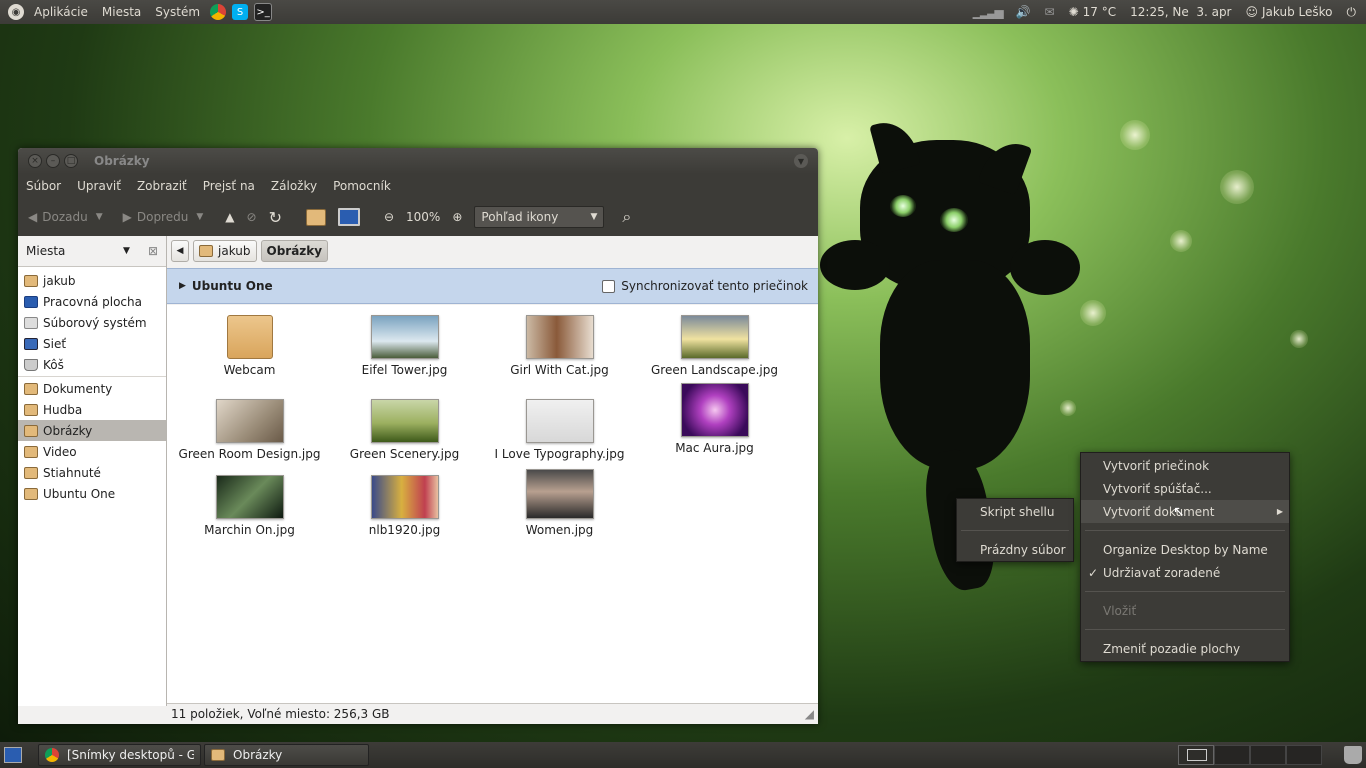 This screenshot has height=768, width=1366. Describe the element at coordinates (92, 493) in the screenshot. I see `sidebar-item-ubuntu-one: Ubuntu One` at that location.